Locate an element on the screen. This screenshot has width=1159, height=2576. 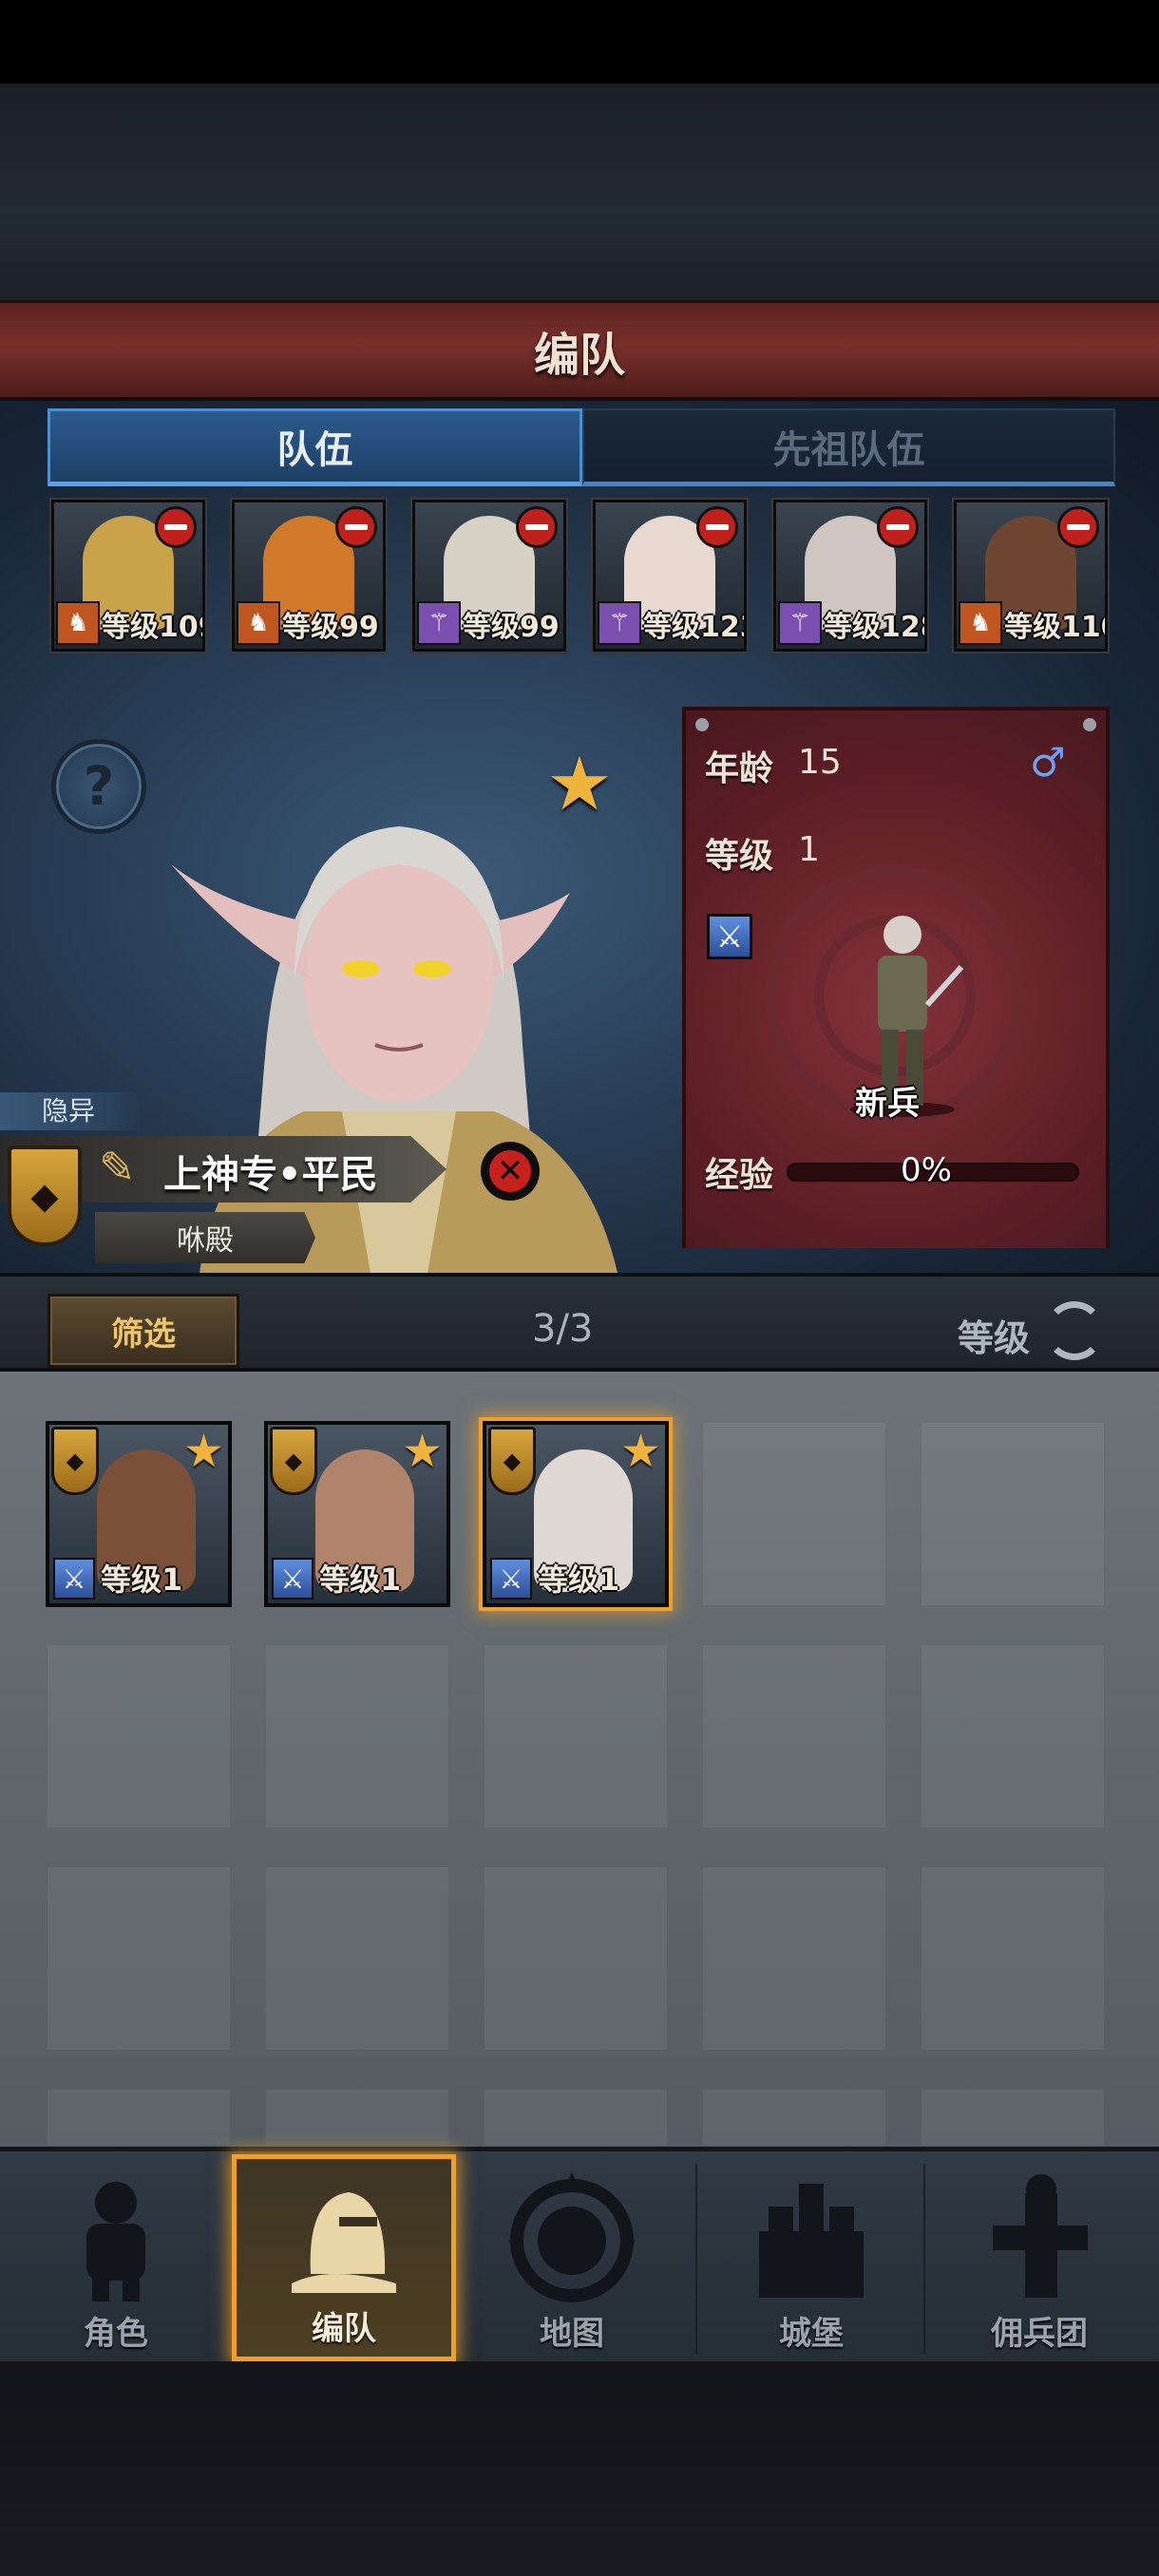
slot-level: 等级123 is located at coordinates (693, 627).